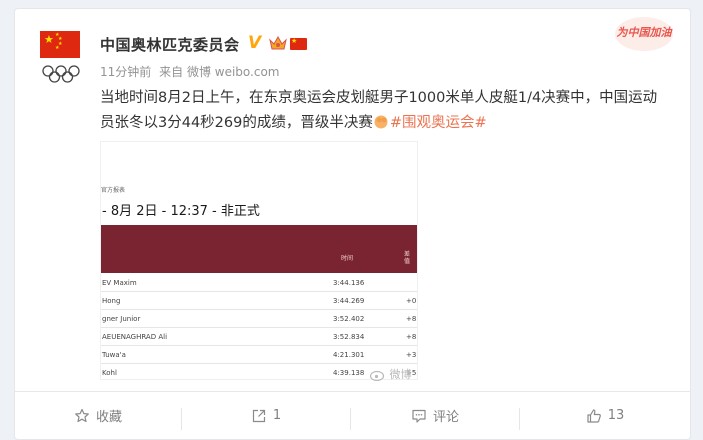 This screenshot has height=440, width=703. What do you see at coordinates (266, 415) in the screenshot?
I see `repost-button: 1` at bounding box center [266, 415].